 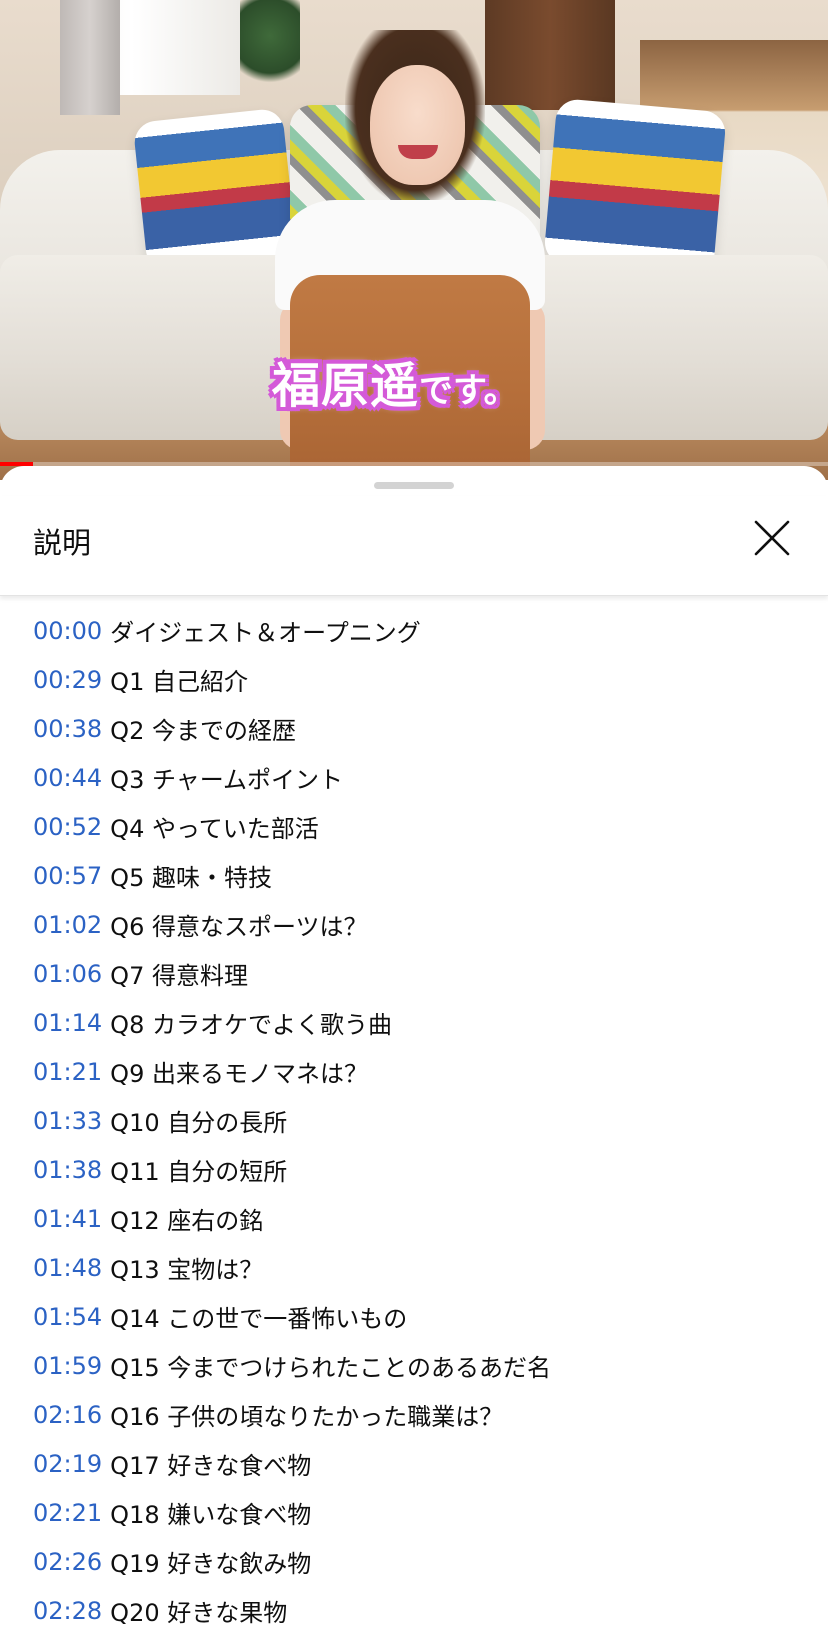 I want to click on chapter-item: 01:06 Q7 得意料理, so click(x=414, y=973).